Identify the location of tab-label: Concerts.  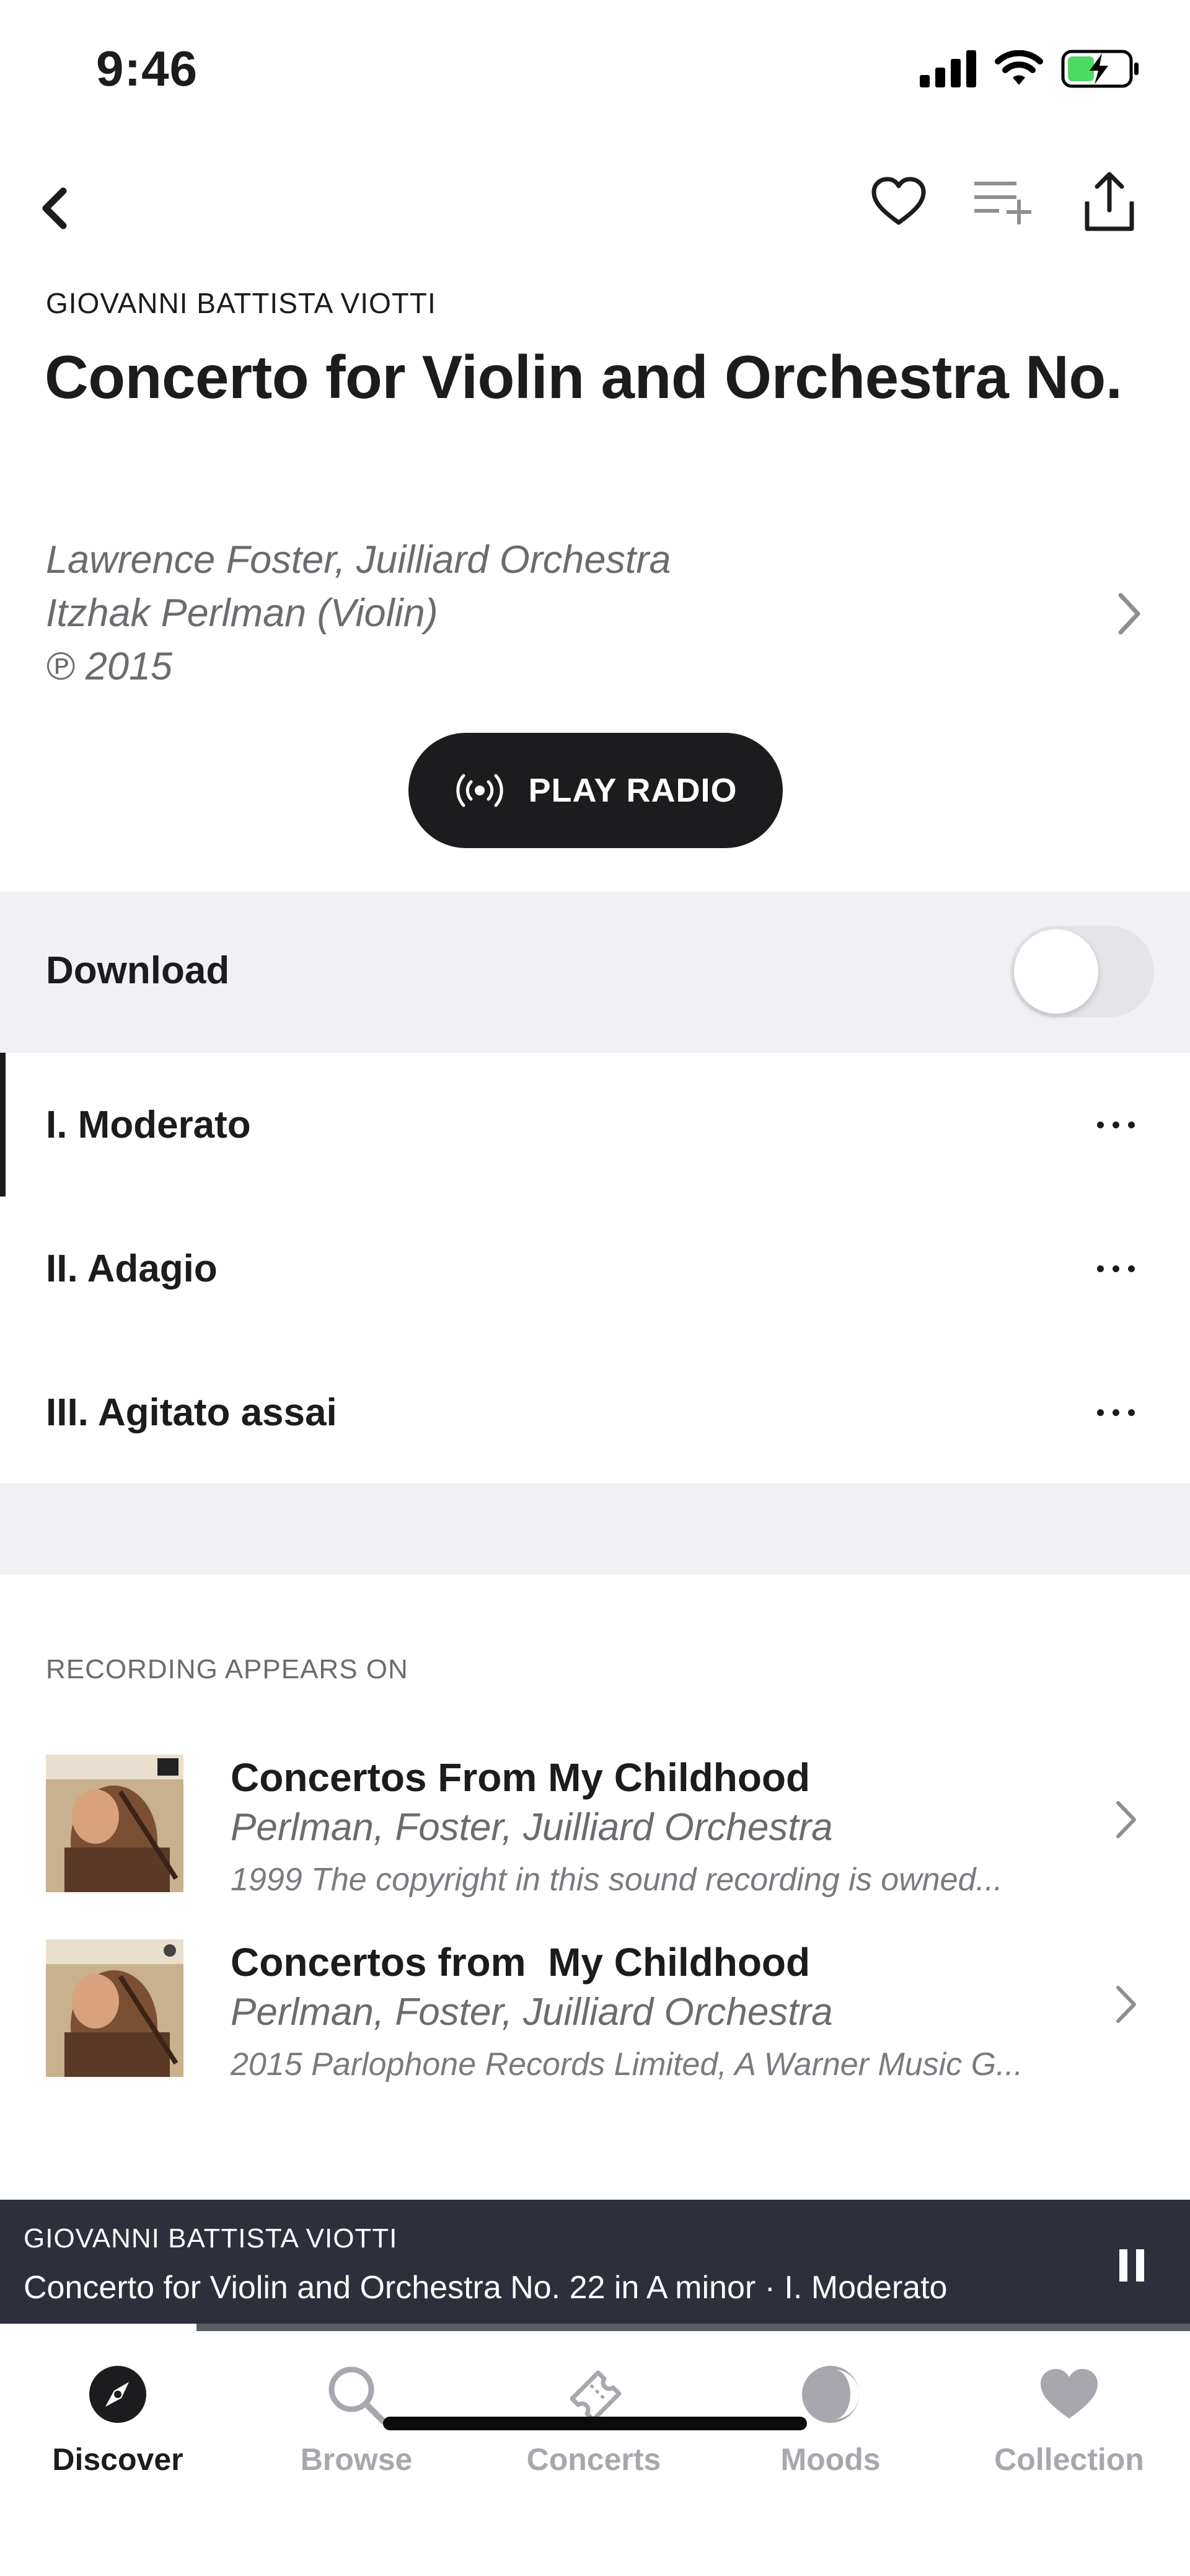
(593, 2459).